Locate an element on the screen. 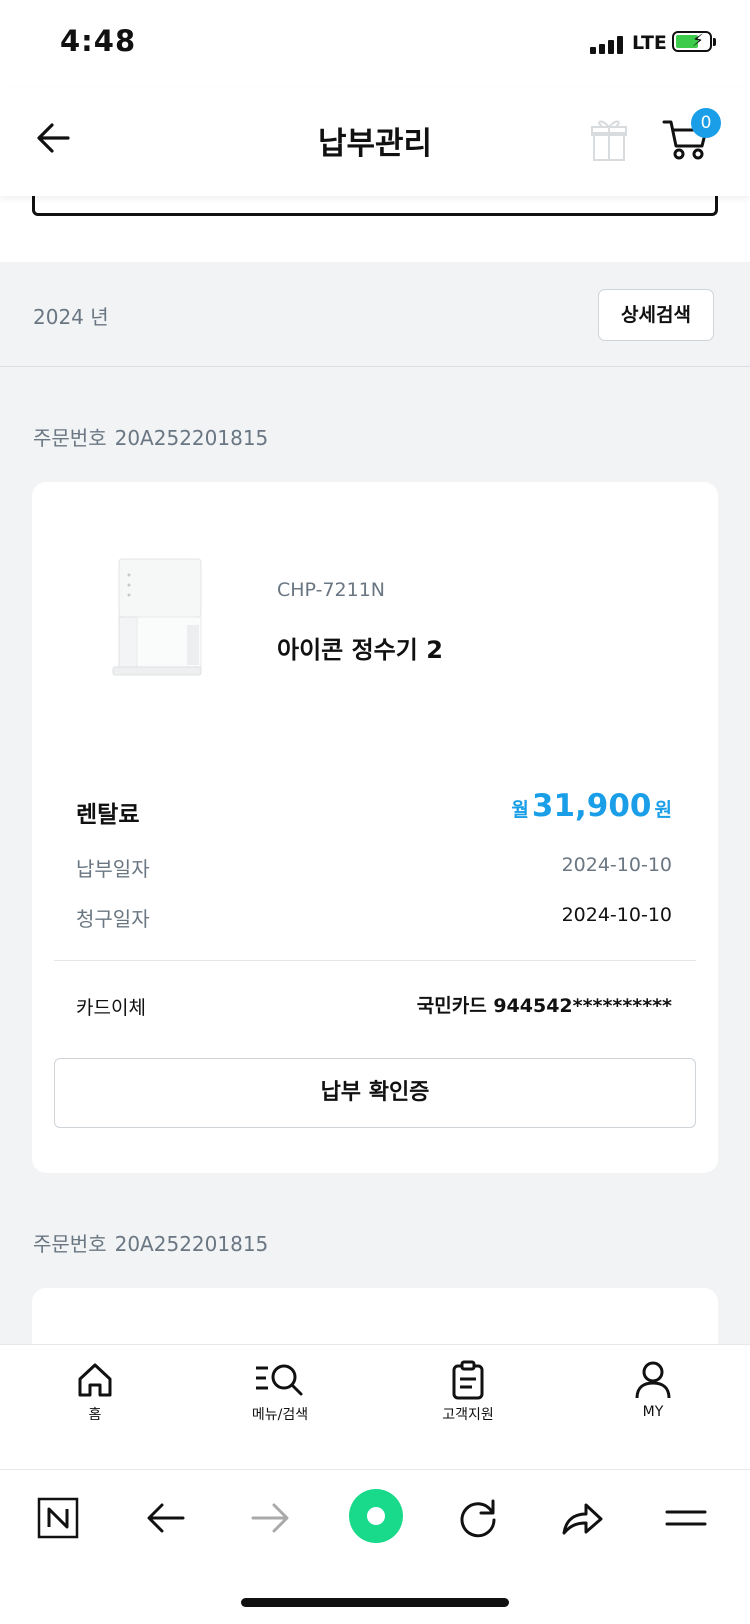  home-indicator is located at coordinates (375, 1602).